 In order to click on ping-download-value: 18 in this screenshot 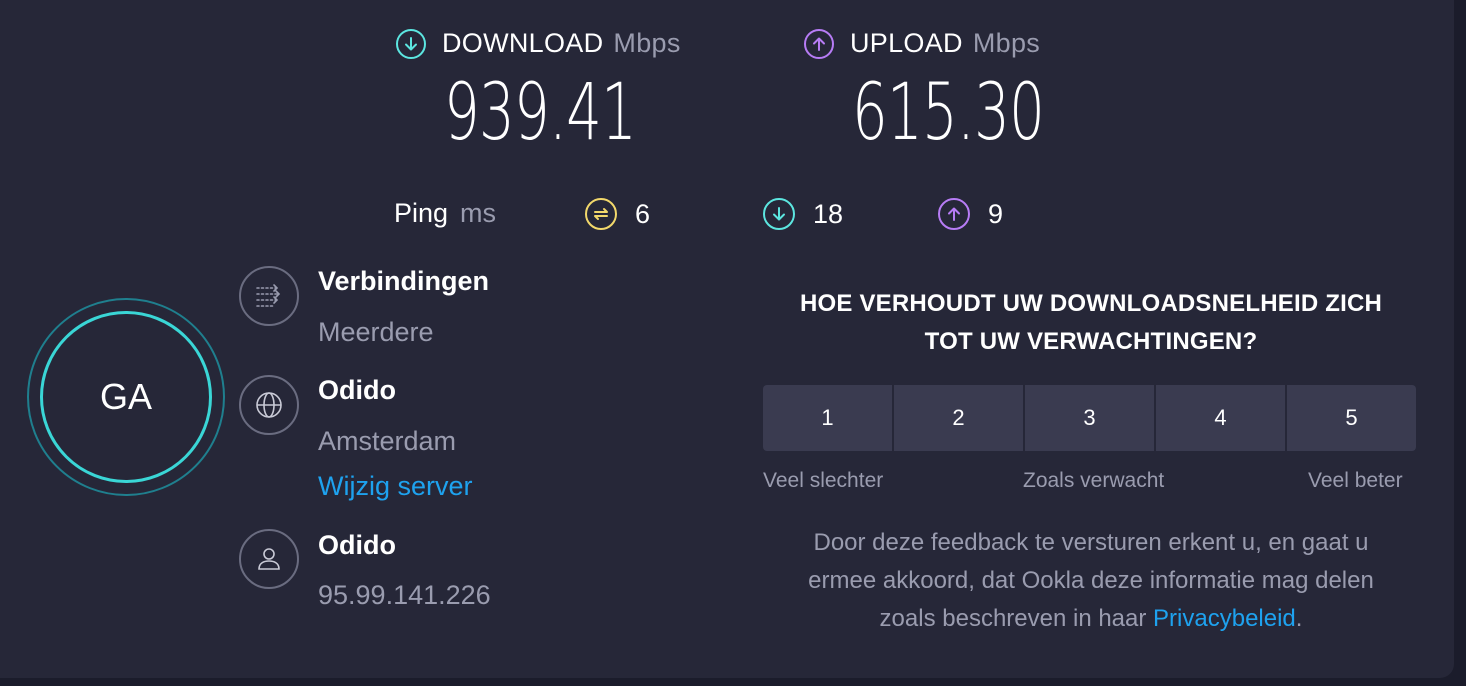, I will do `click(828, 213)`.